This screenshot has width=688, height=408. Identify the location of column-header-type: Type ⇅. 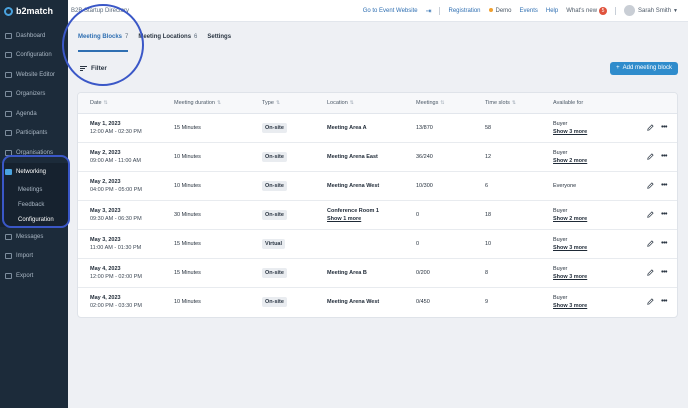
(282, 103).